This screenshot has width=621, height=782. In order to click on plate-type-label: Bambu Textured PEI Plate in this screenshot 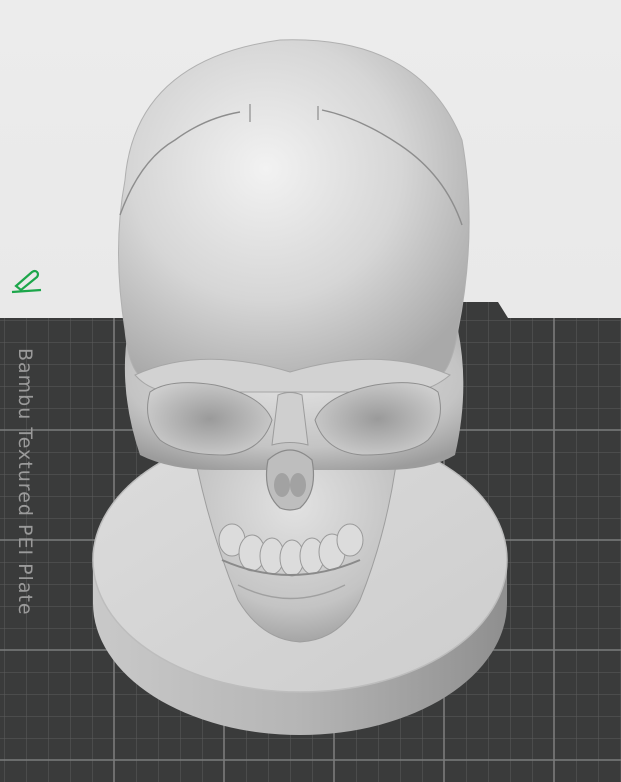, I will do `click(25, 482)`.